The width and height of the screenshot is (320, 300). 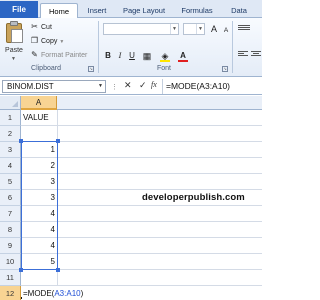 I want to click on gridline, so click(x=141, y=125).